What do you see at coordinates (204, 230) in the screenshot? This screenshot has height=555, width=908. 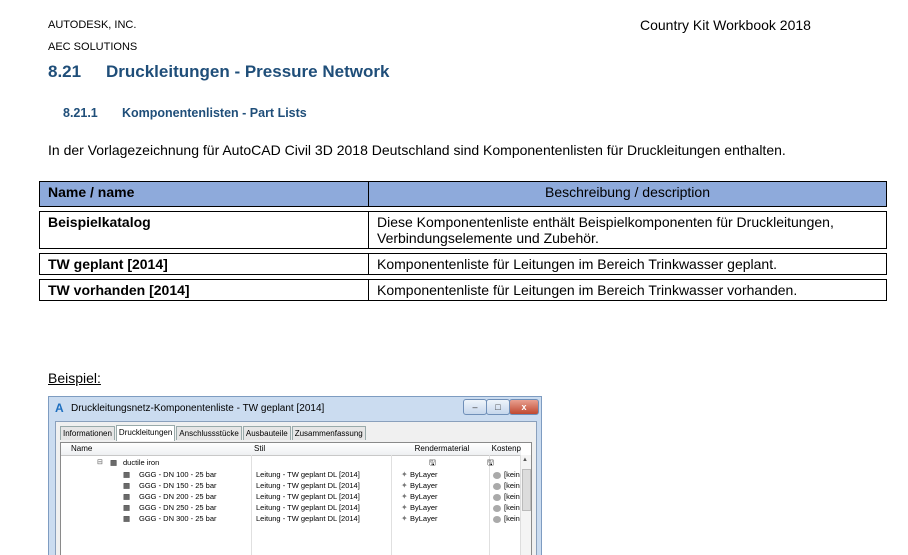 I see `row-name: Beispielkatalog` at bounding box center [204, 230].